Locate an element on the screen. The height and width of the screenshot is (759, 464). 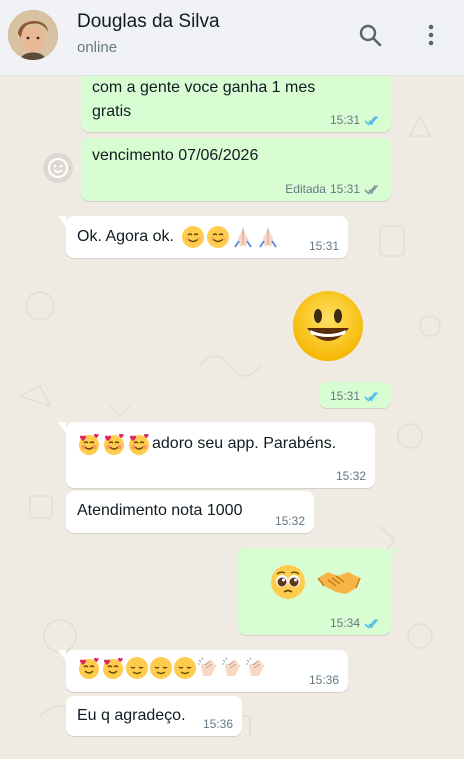
emoji-smiley-icon is located at coordinates (58, 168).